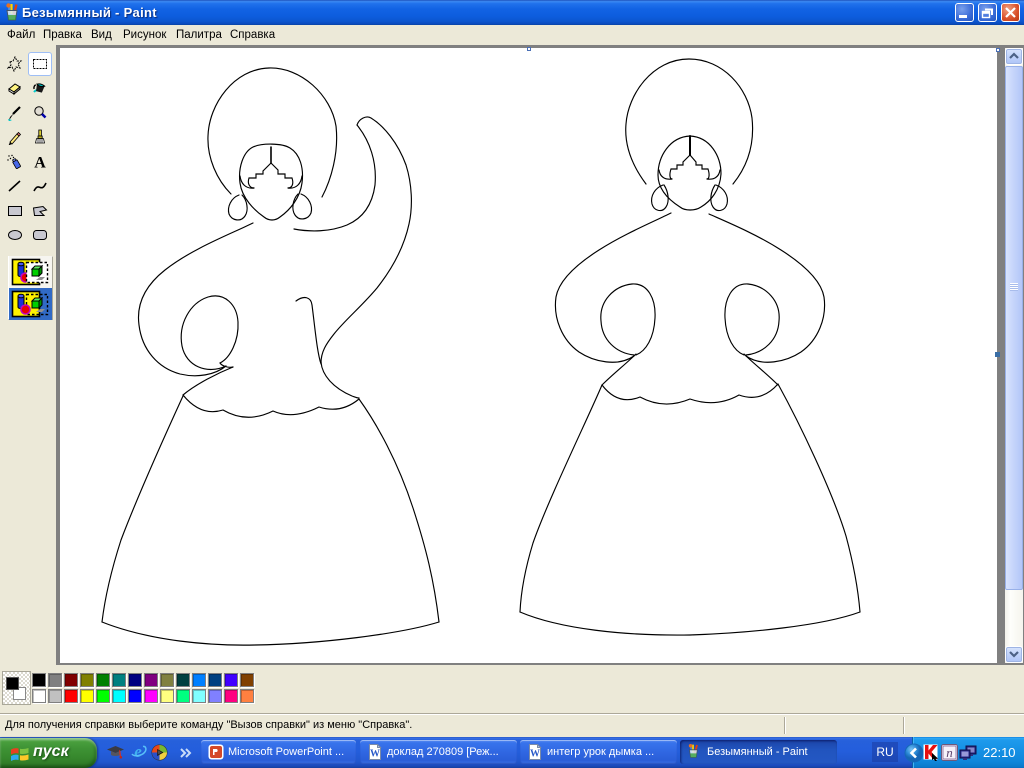 The width and height of the screenshot is (1024, 768). I want to click on svg-text: n, so click(949, 752).